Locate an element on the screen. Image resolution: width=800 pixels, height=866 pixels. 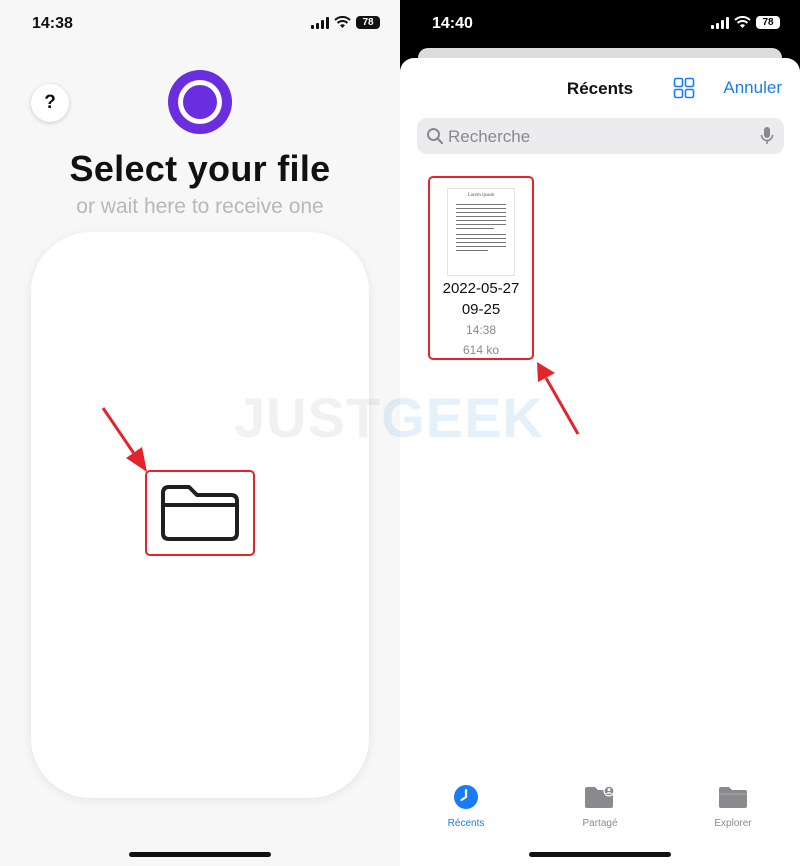
tab-explorer: Explorer is located at coordinates (733, 806).